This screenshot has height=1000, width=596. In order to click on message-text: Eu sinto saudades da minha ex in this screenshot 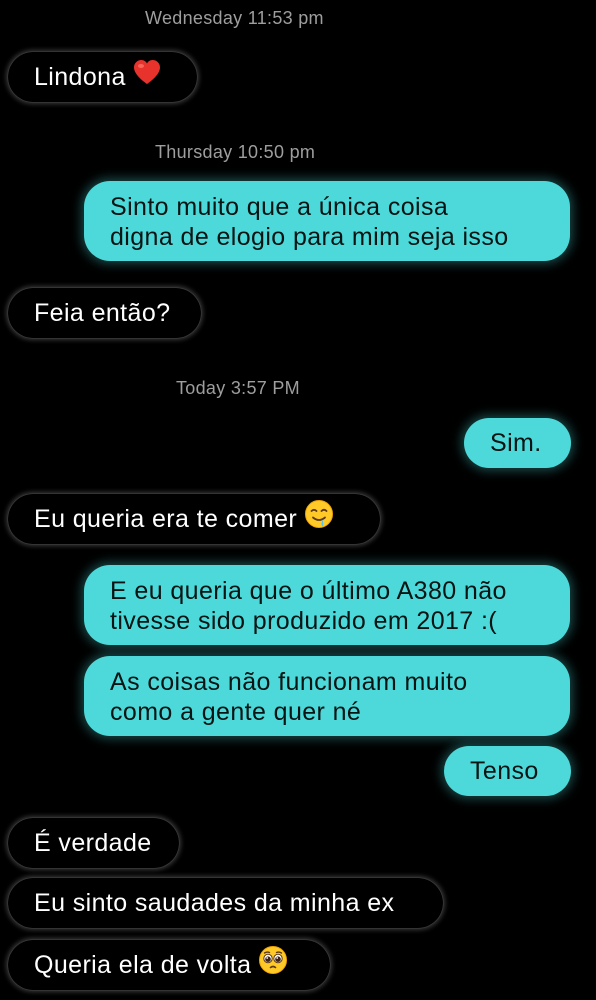, I will do `click(214, 903)`.